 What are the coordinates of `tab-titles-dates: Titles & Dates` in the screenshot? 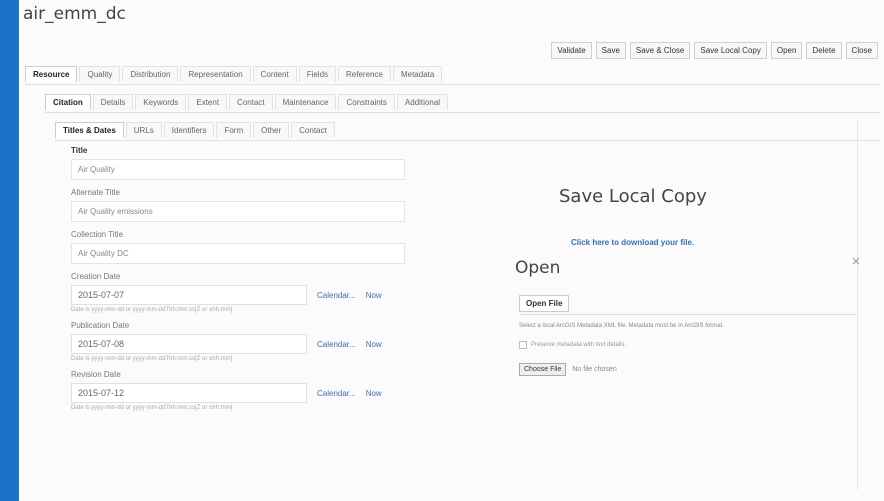 It's located at (89, 130).